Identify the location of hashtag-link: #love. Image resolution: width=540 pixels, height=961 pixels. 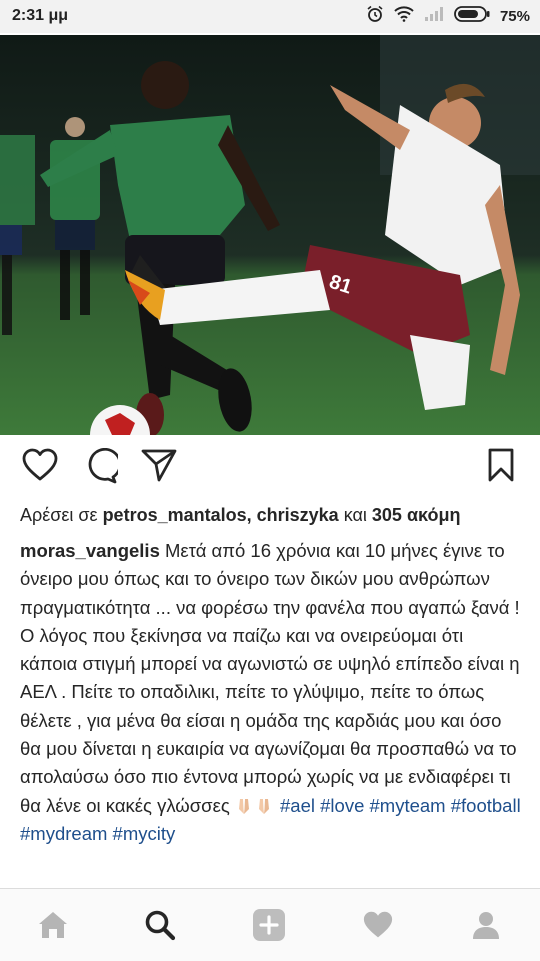
(342, 805).